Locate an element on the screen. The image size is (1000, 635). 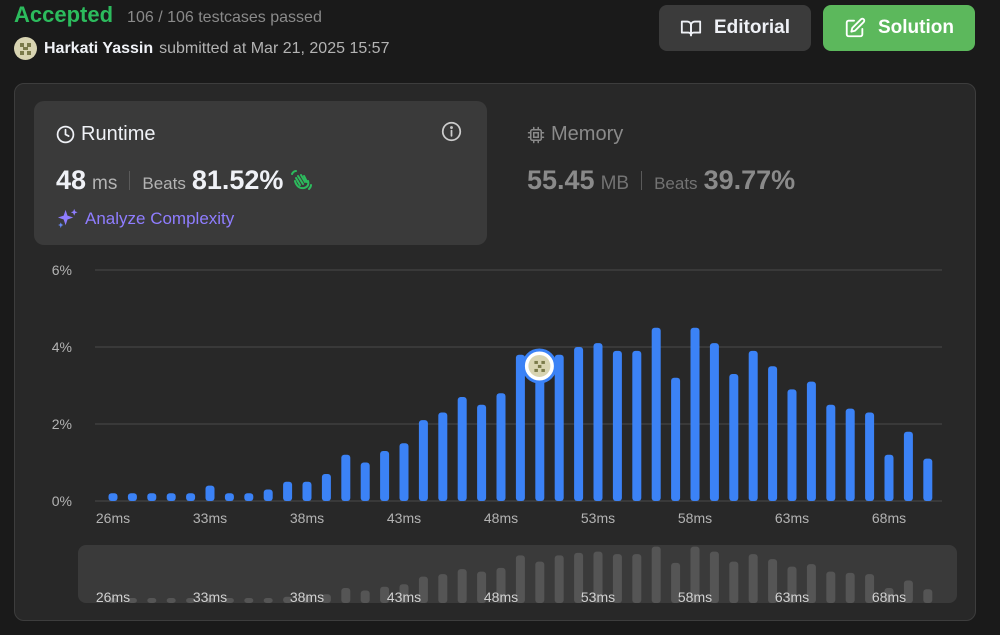
y-tick-label: 6% is located at coordinates (62, 270).